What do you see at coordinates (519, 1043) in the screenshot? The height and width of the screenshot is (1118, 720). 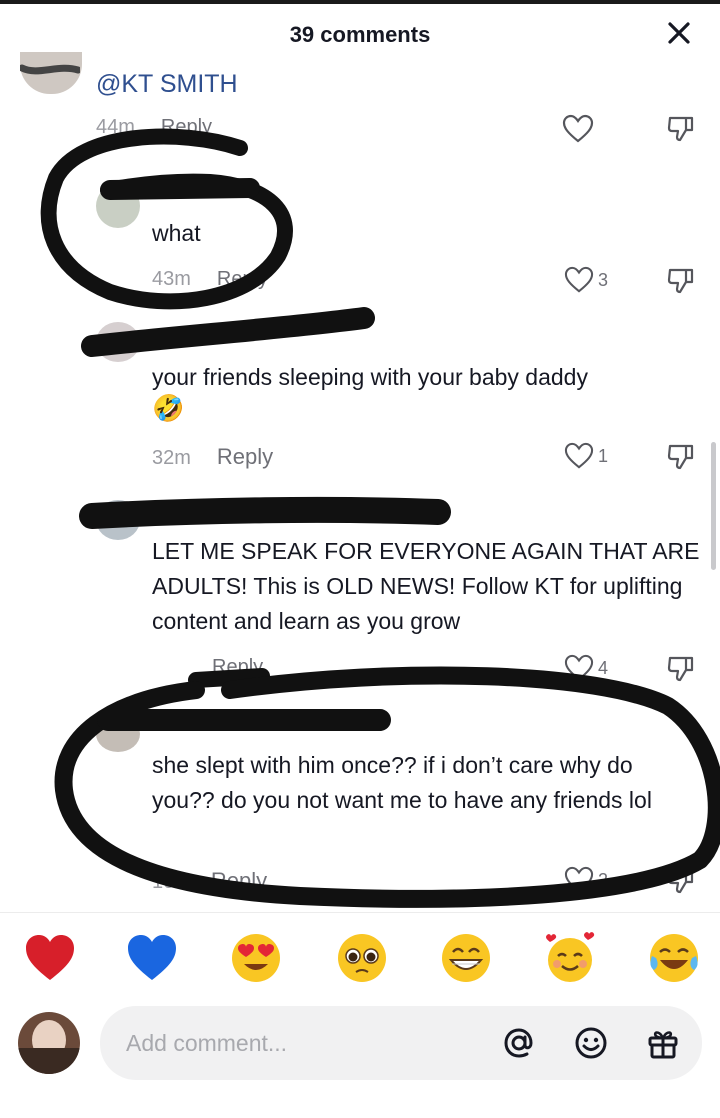 I see `mention-icon` at bounding box center [519, 1043].